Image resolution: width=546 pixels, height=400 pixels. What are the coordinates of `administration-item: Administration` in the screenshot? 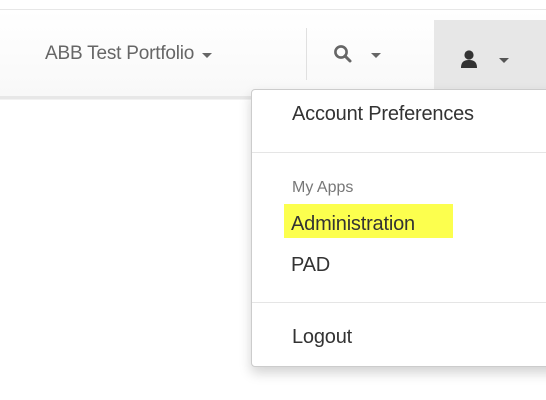 It's located at (353, 224).